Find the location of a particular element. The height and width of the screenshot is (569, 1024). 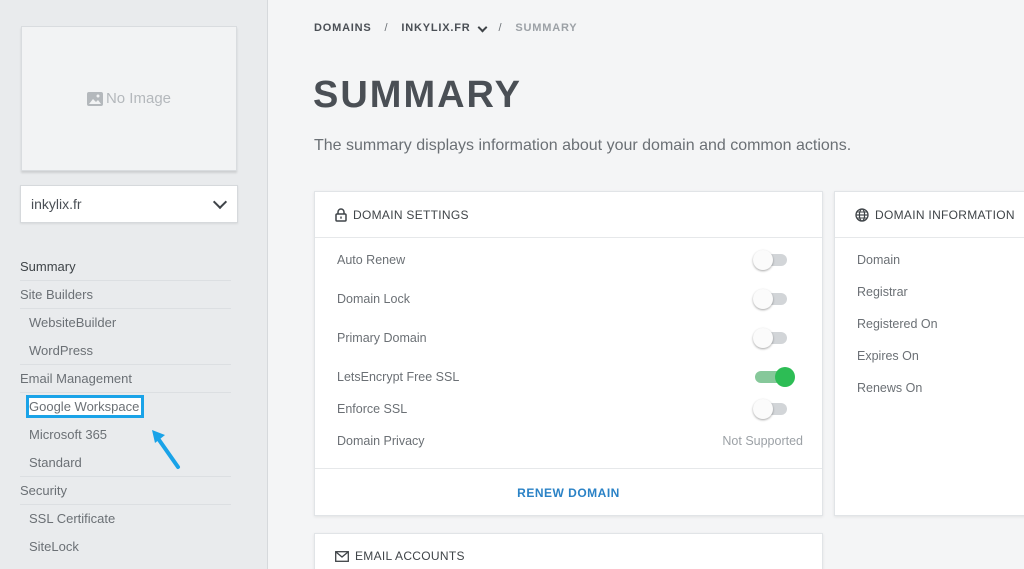

image-icon is located at coordinates (94, 98).